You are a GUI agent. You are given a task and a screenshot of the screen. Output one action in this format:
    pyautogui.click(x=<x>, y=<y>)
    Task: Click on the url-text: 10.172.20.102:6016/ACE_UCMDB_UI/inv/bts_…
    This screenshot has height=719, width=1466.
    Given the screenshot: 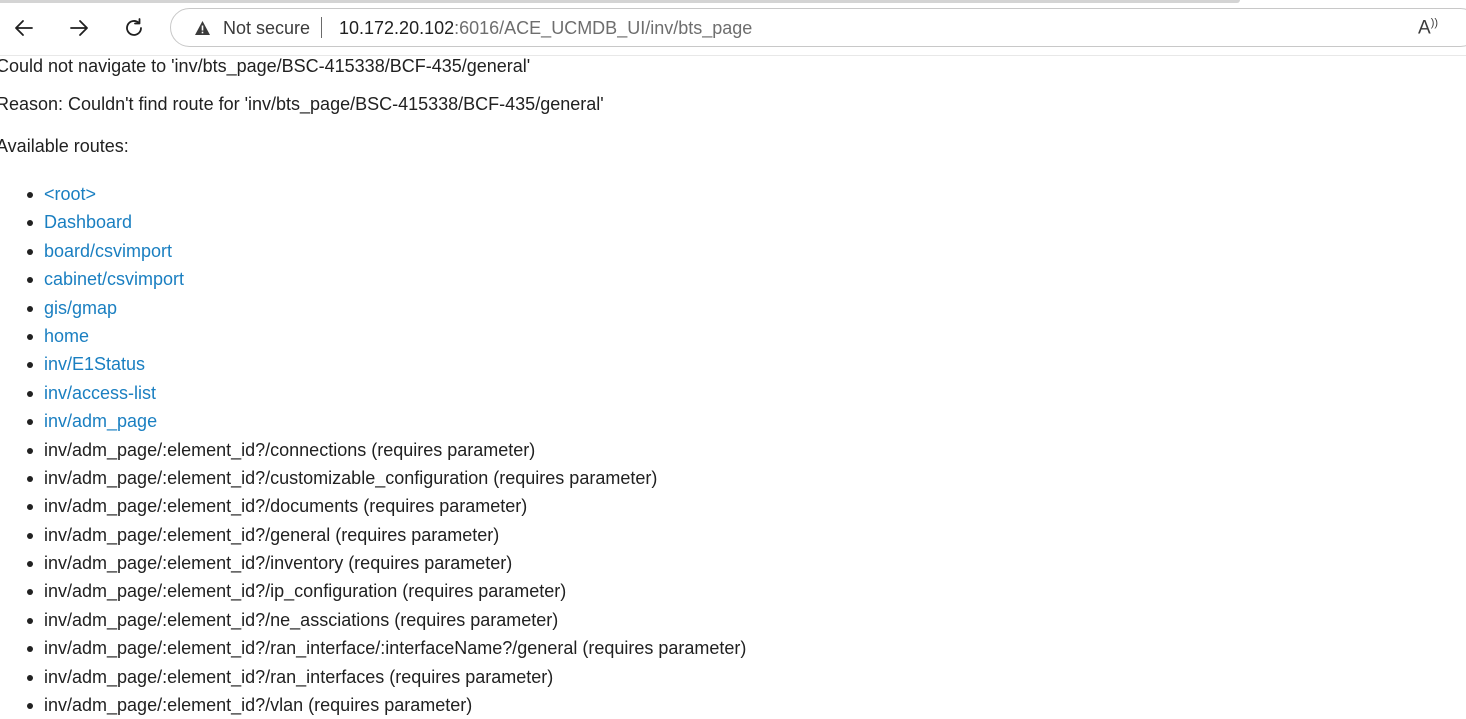 What is the action you would take?
    pyautogui.click(x=545, y=28)
    